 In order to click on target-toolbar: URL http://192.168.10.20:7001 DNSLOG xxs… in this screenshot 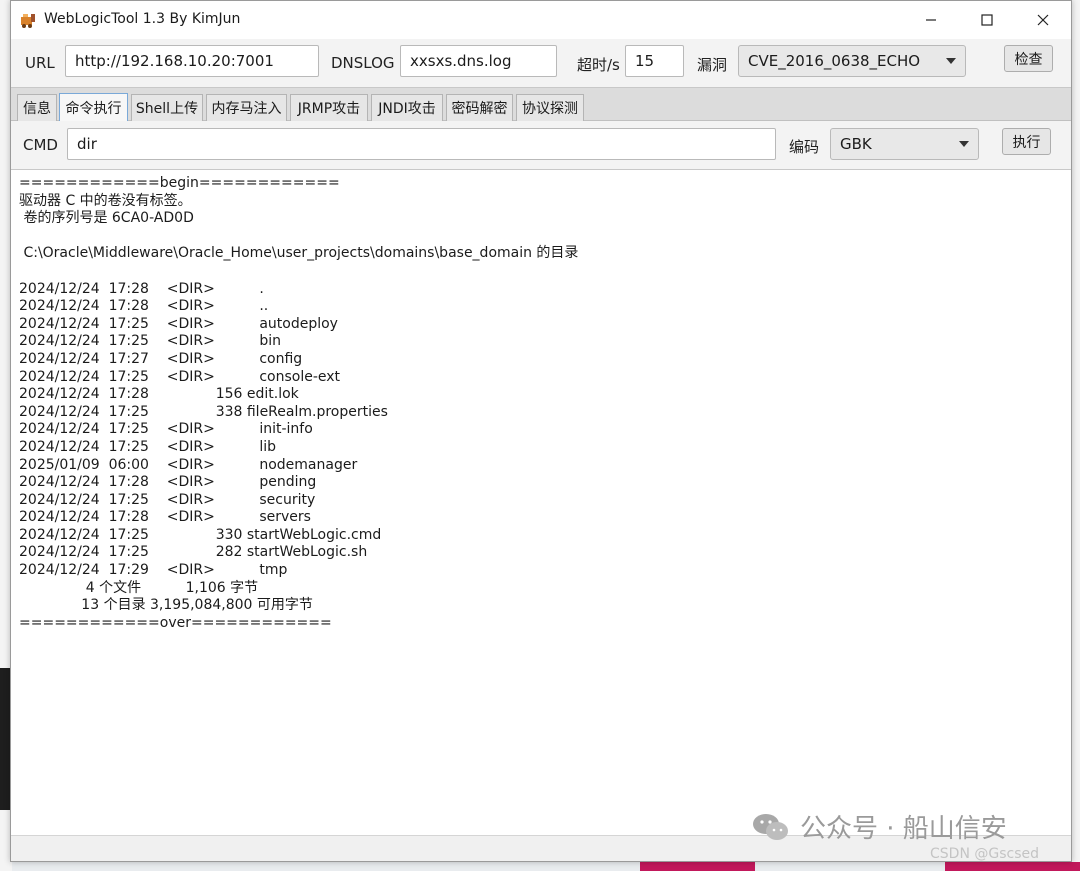, I will do `click(541, 63)`.